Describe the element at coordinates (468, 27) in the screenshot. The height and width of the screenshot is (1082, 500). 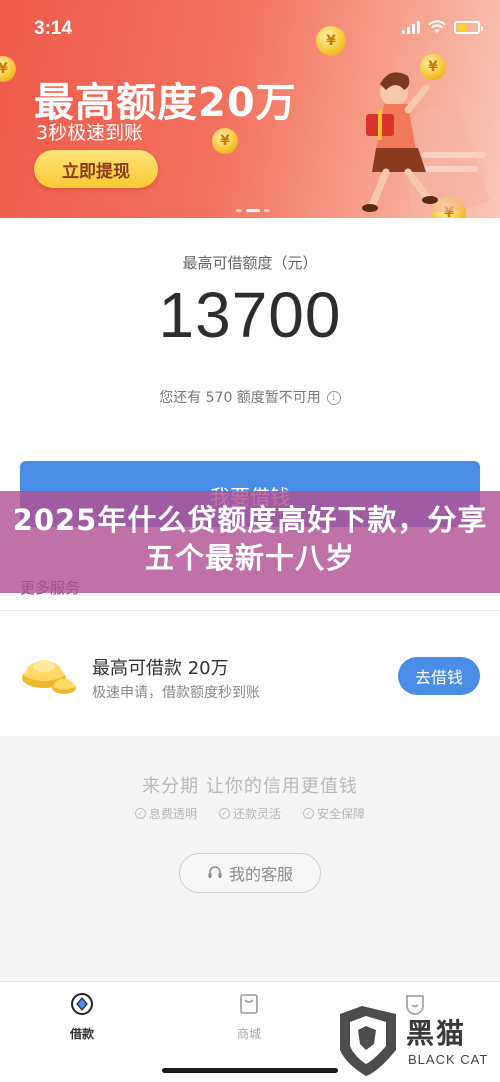
I see `battery-icon` at that location.